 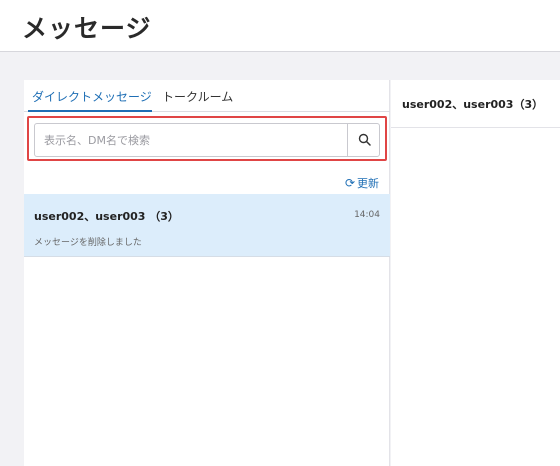 I want to click on conversation-preview: メッセージを削除しました, so click(x=88, y=243).